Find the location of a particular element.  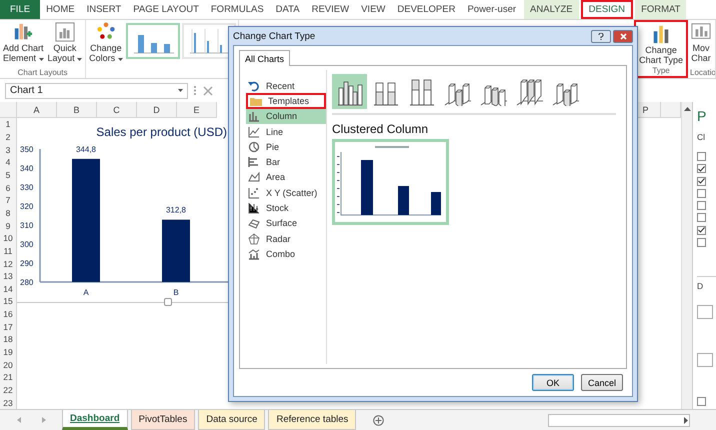

ribbon-button: Quick Layout is located at coordinates (65, 42).